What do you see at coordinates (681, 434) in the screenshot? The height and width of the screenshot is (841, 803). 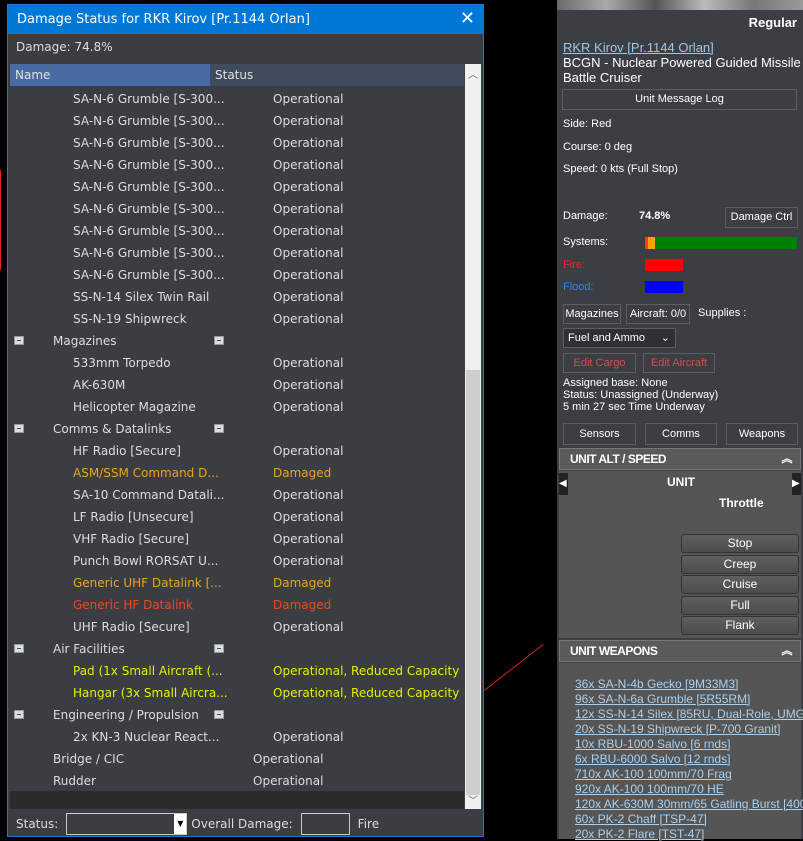 I see `comms-button: Comms` at bounding box center [681, 434].